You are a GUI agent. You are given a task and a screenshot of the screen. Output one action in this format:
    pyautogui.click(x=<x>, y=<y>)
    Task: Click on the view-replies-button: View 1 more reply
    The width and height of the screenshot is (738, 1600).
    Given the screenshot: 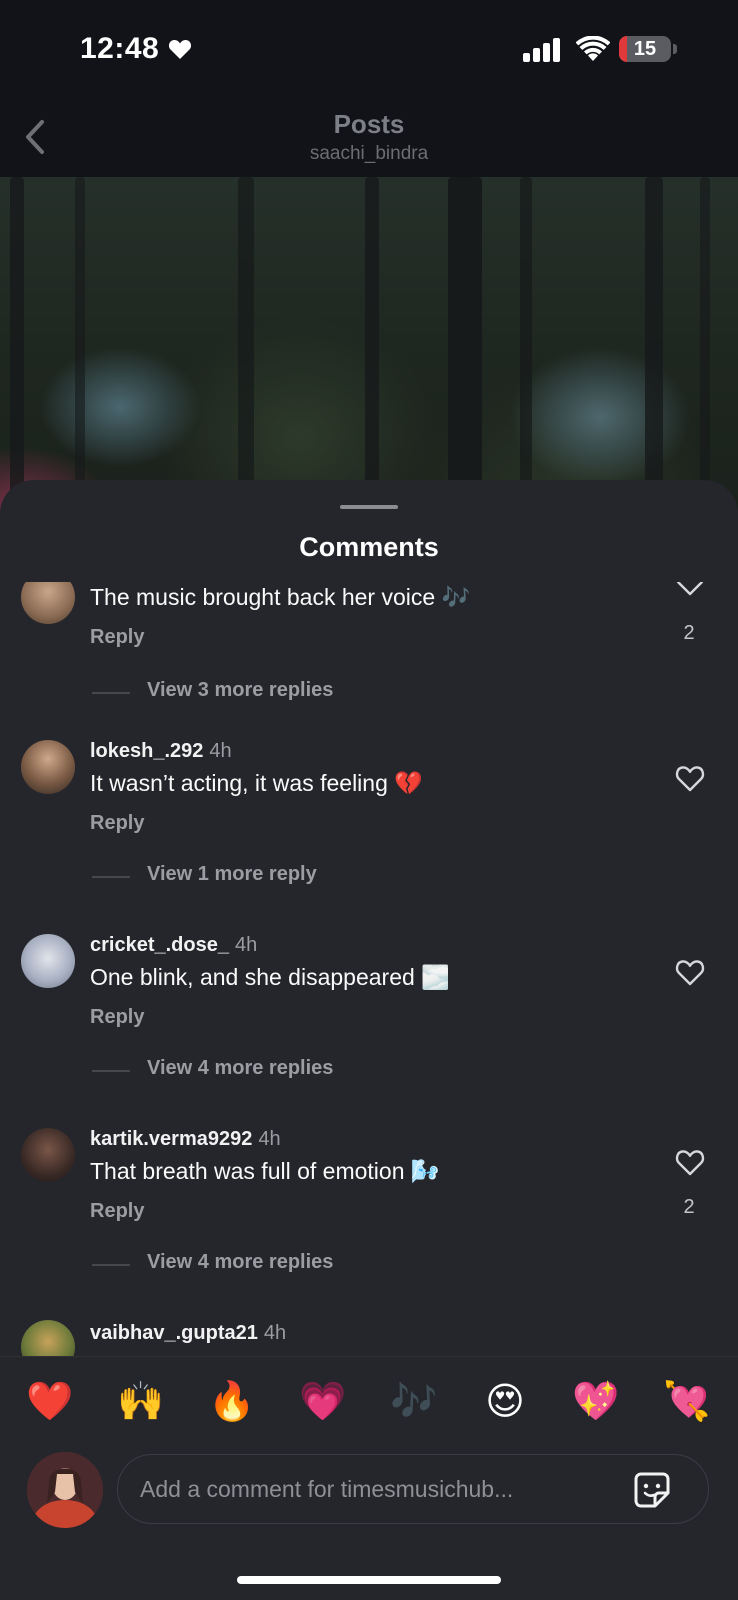 What is the action you would take?
    pyautogui.click(x=232, y=874)
    